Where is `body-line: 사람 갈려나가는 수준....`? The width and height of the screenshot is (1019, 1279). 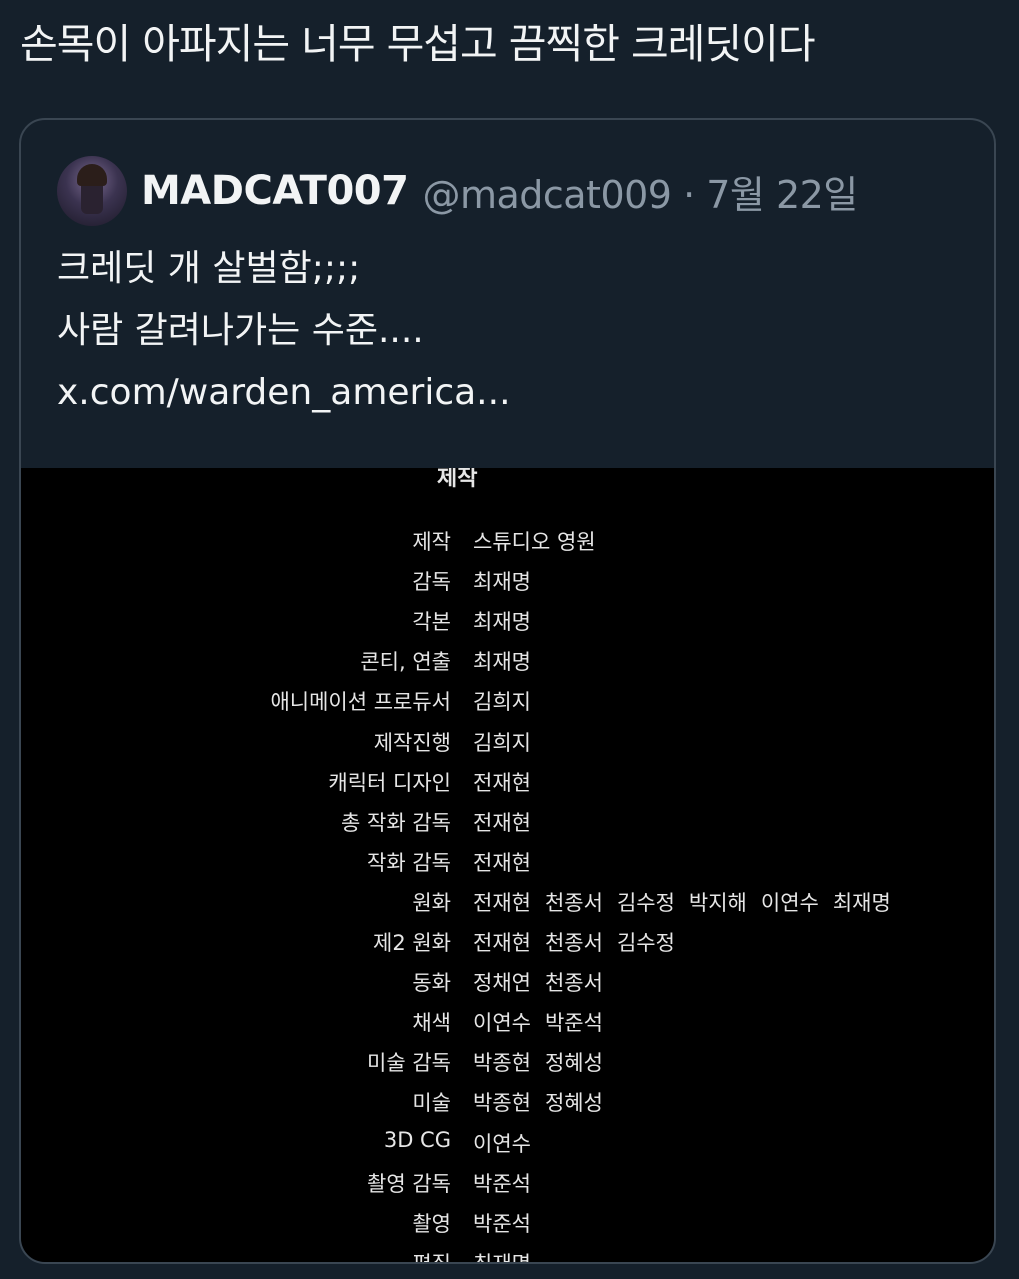
body-line: 사람 갈려나가는 수준.... is located at coordinates (240, 330).